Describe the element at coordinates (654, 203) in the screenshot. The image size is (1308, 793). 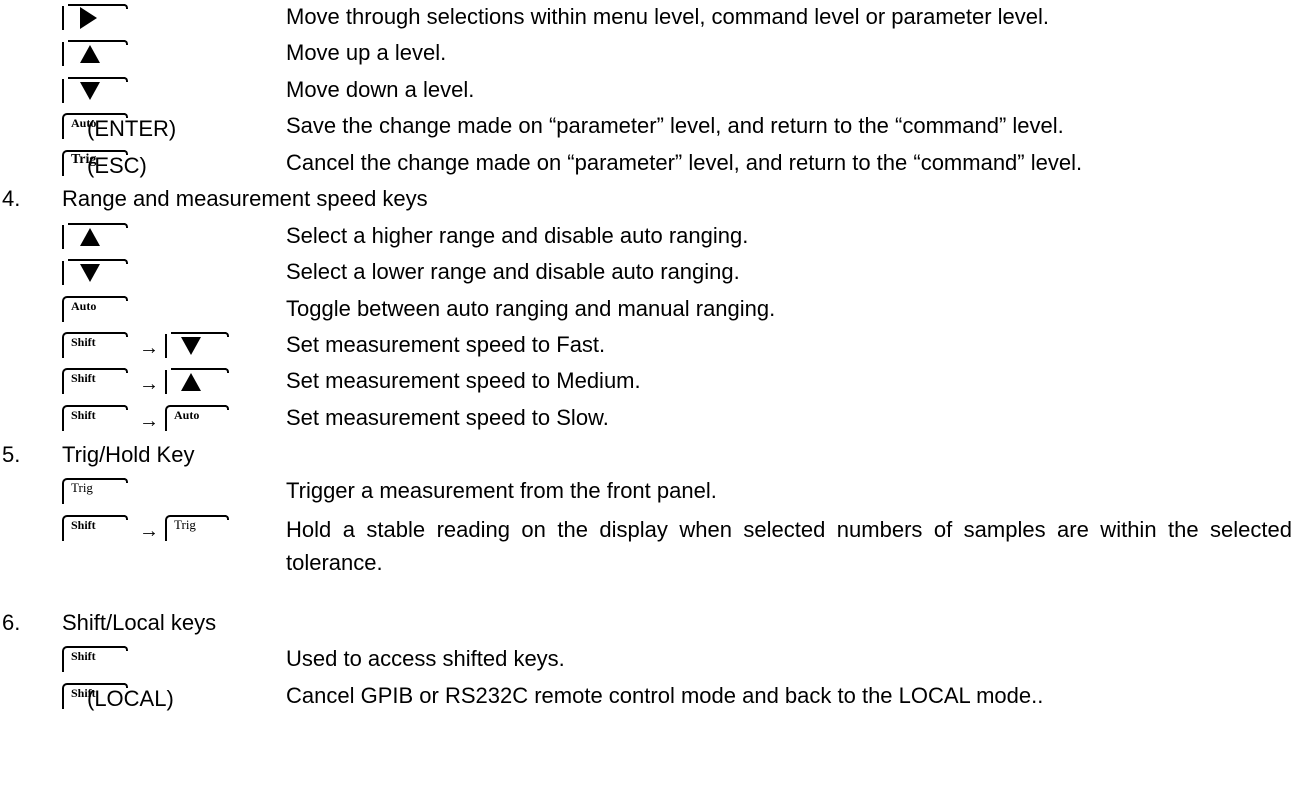
I see `section-heading: 4. Range and measurement speed keys` at that location.